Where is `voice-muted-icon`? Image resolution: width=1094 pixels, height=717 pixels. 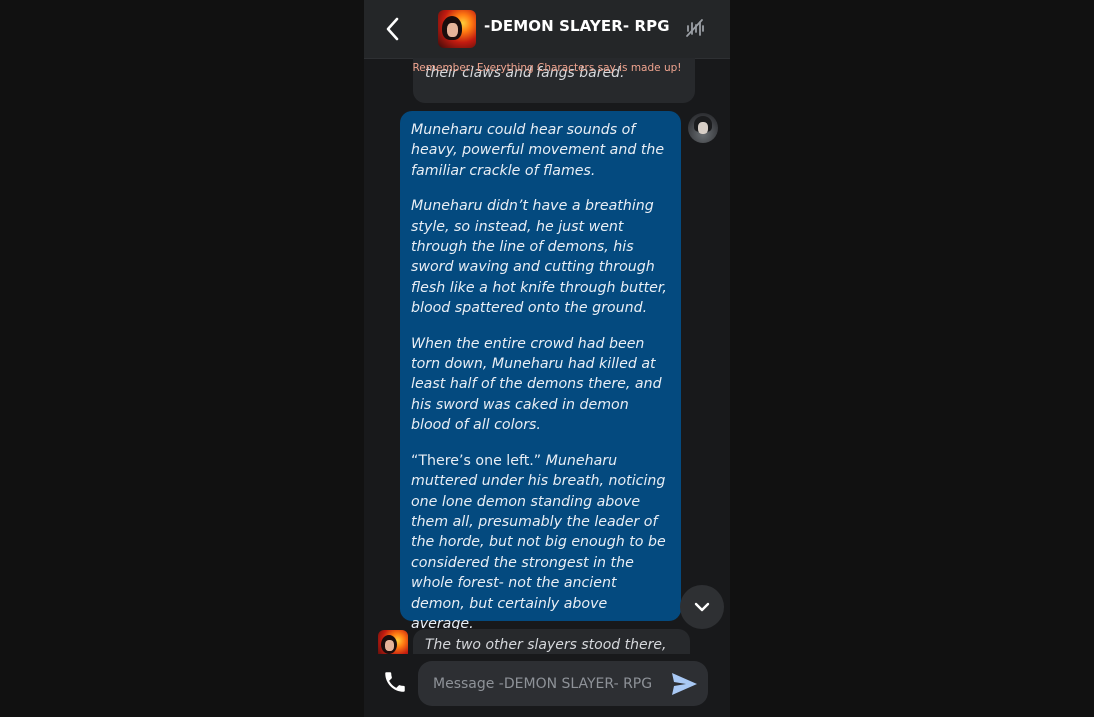 voice-muted-icon is located at coordinates (695, 28).